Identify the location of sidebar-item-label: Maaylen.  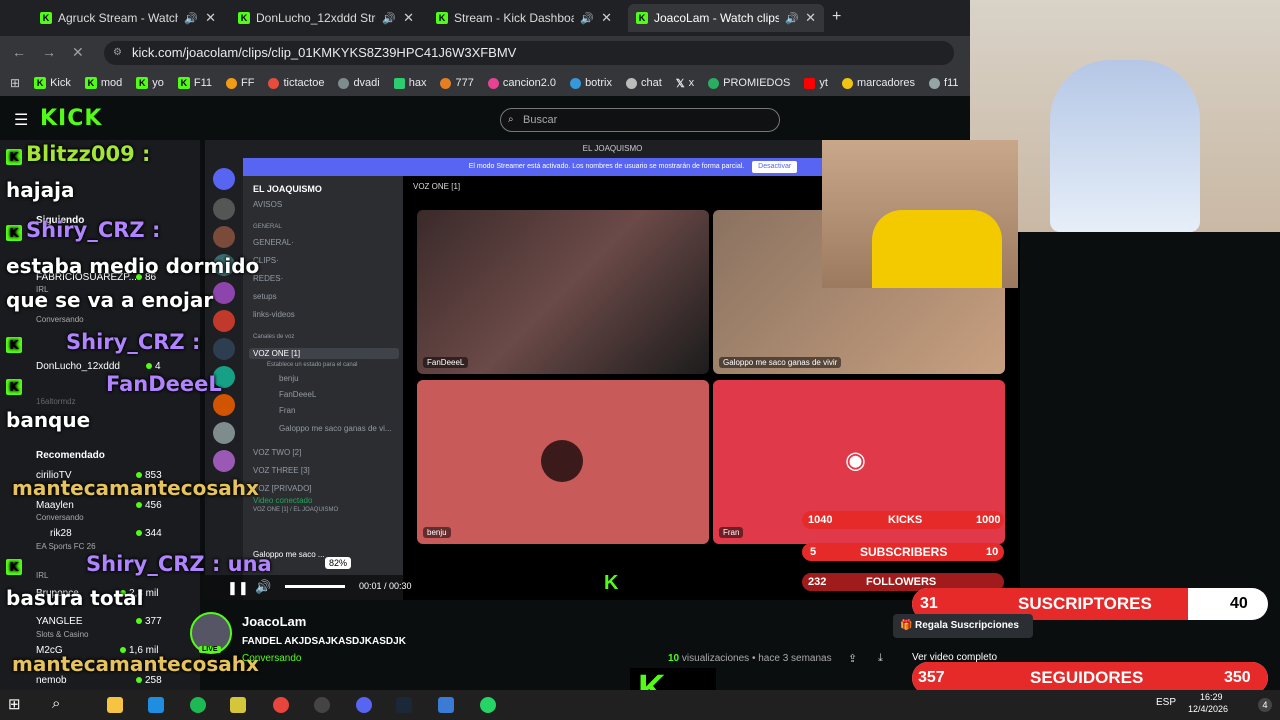
(55, 505).